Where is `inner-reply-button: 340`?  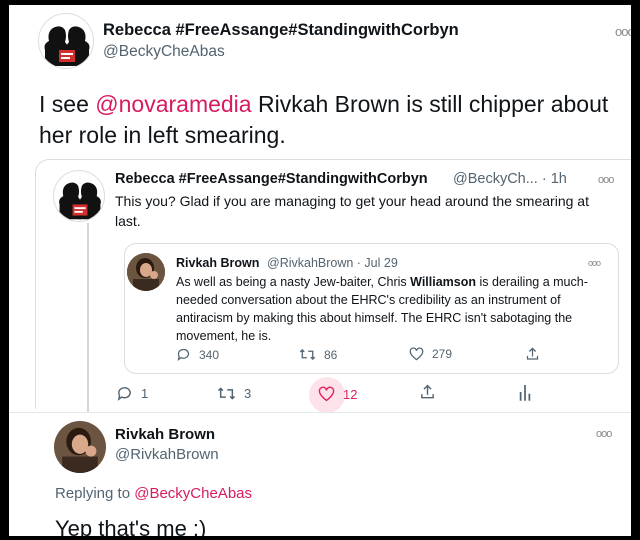
inner-reply-button: 340 is located at coordinates (197, 354).